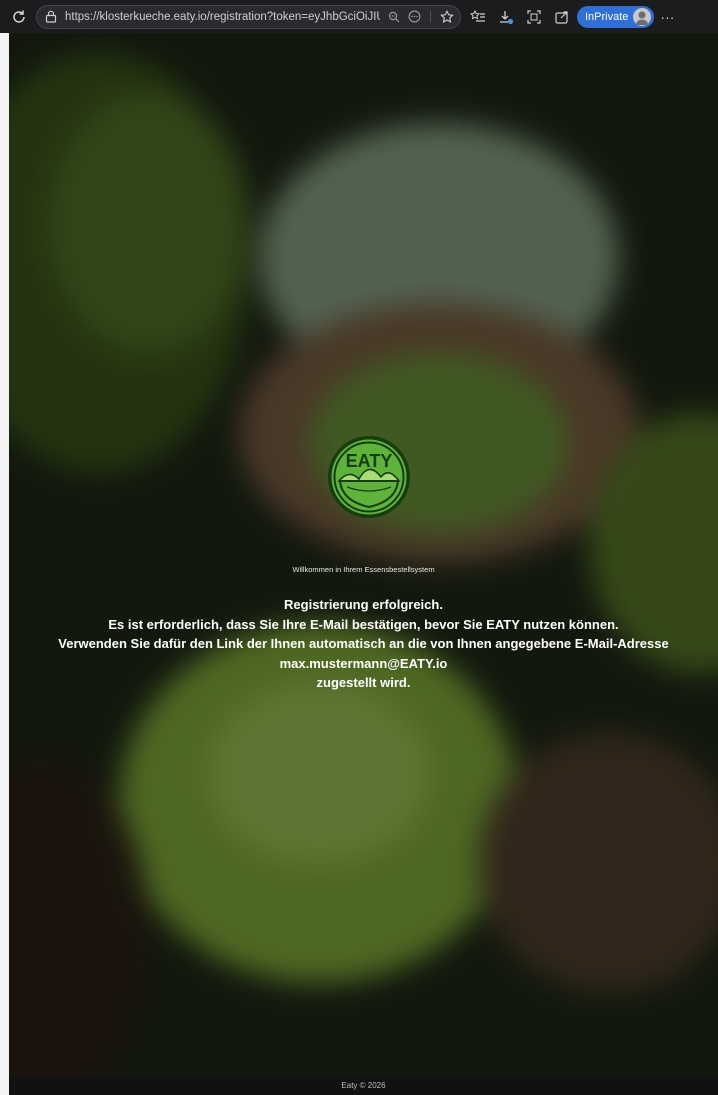 The image size is (718, 1095). What do you see at coordinates (478, 17) in the screenshot?
I see `favorites-list-icon` at bounding box center [478, 17].